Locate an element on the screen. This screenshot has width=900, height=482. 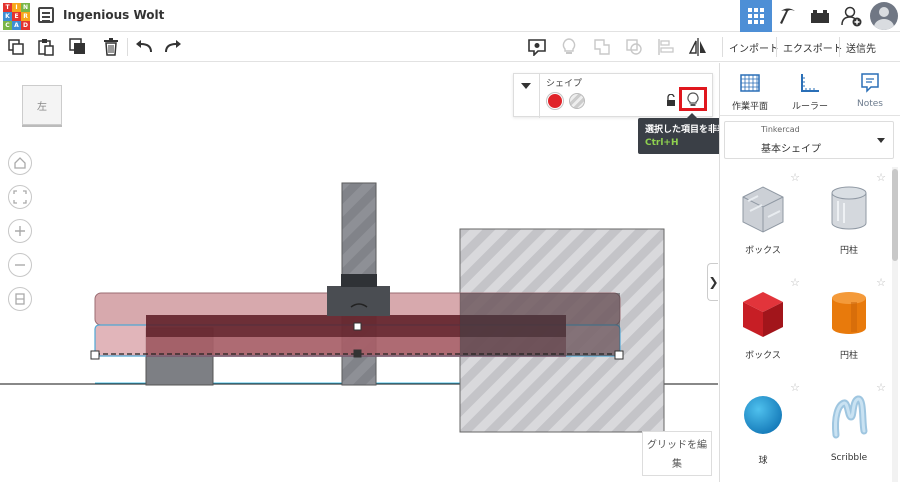
edit-grid-button: グリッドを編集 is located at coordinates (677, 453).